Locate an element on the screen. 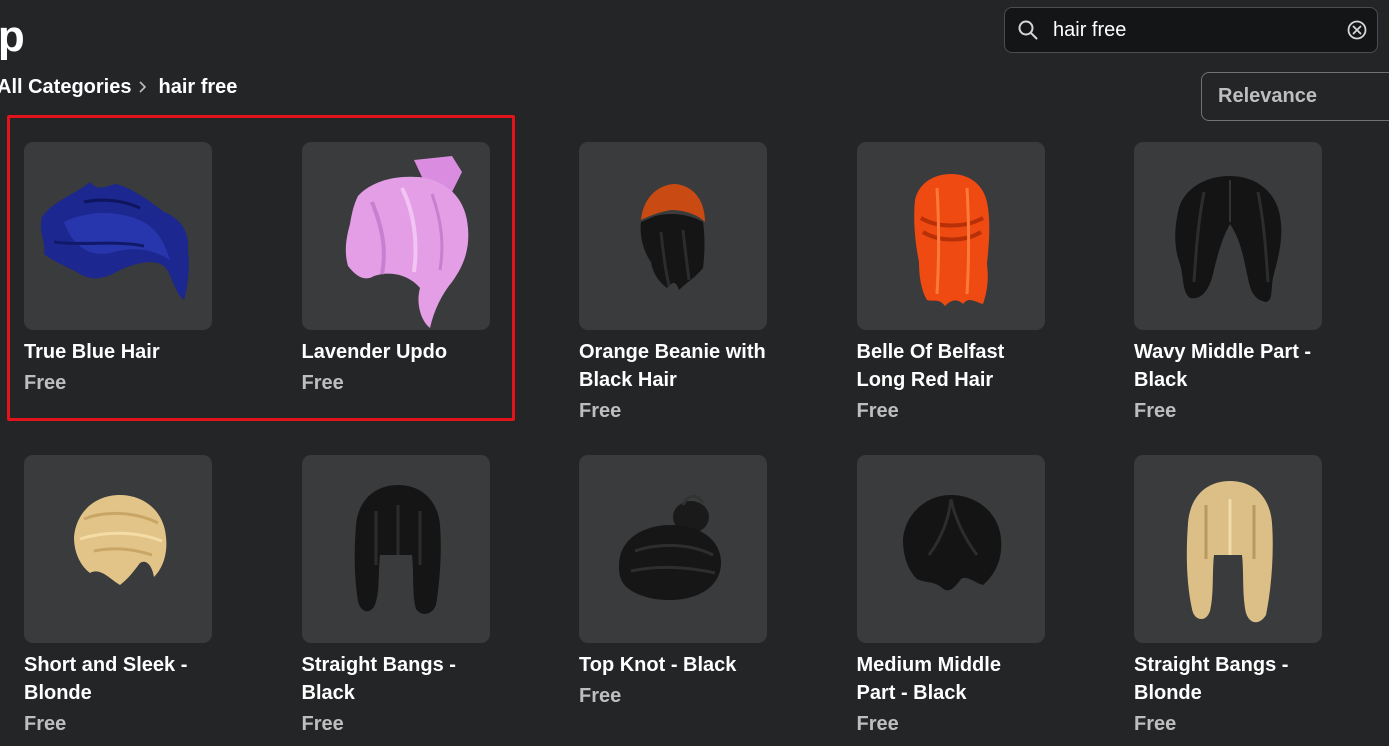 The image size is (1389, 746). lavender-updo-icon is located at coordinates (406, 242).